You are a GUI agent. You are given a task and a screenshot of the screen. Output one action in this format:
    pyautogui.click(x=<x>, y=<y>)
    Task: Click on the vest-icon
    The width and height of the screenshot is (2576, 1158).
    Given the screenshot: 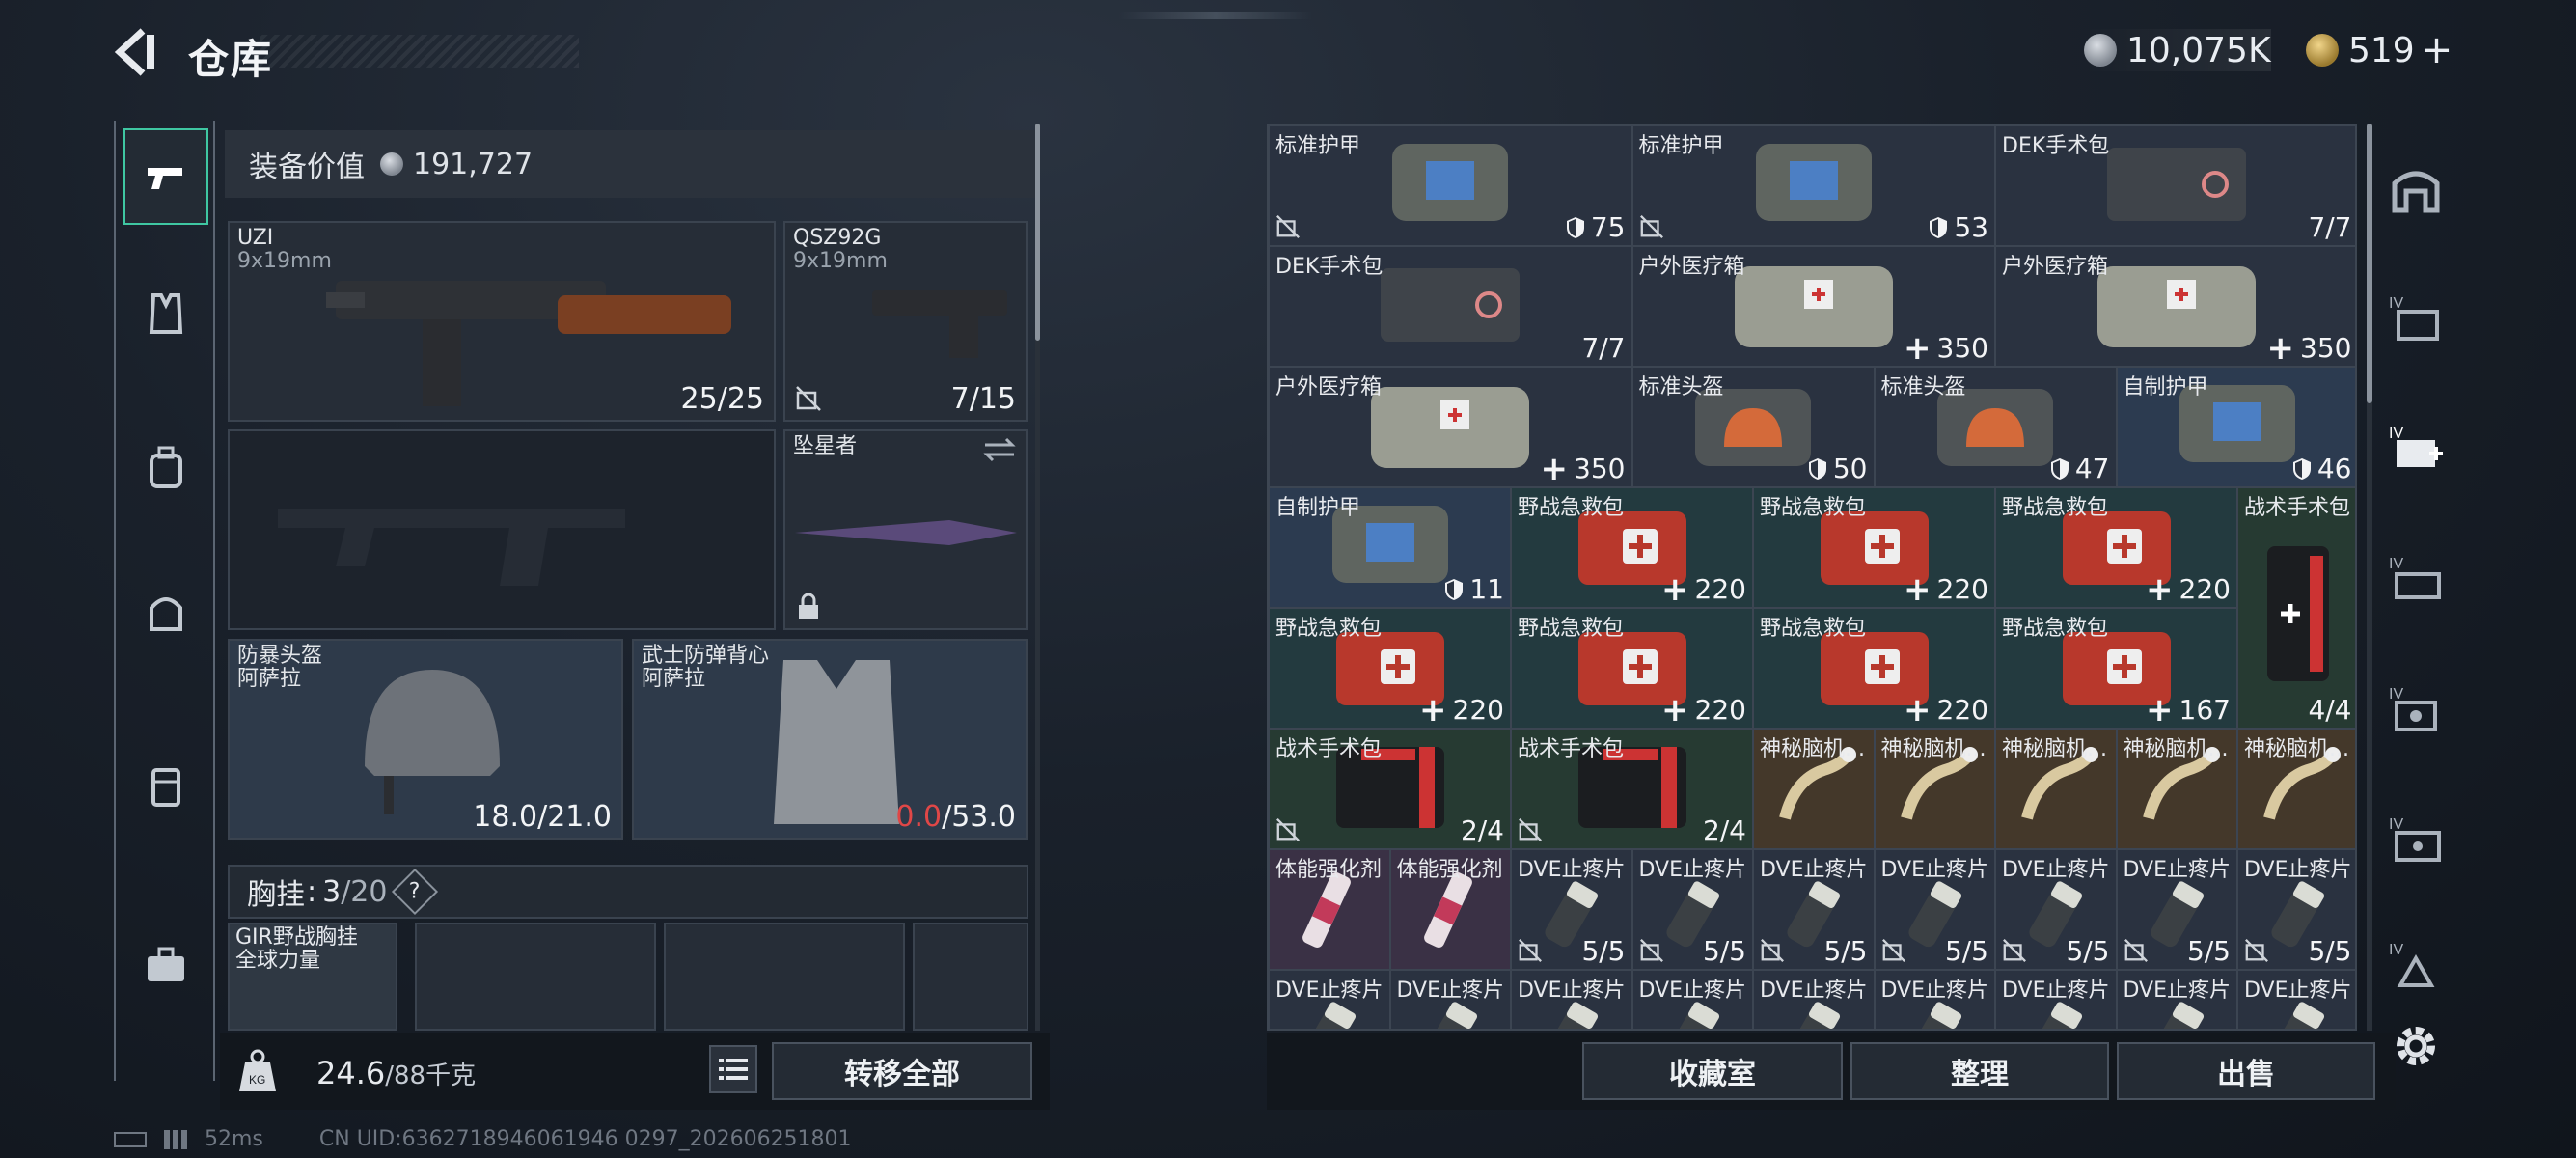 What is the action you would take?
    pyautogui.click(x=165, y=313)
    